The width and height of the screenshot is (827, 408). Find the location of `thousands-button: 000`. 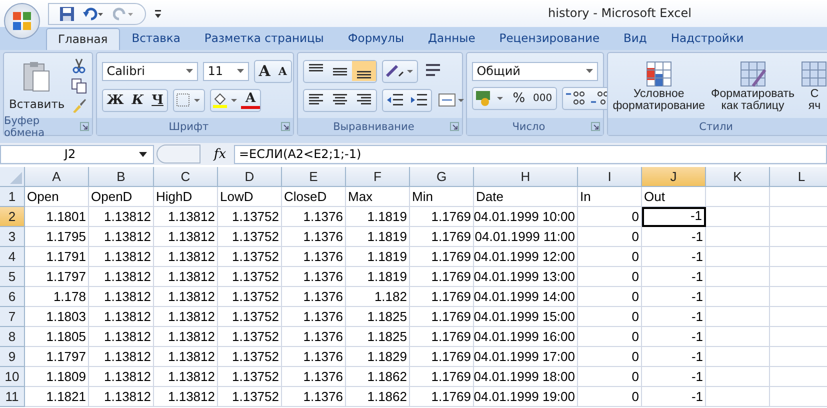

thousands-button: 000 is located at coordinates (542, 98).